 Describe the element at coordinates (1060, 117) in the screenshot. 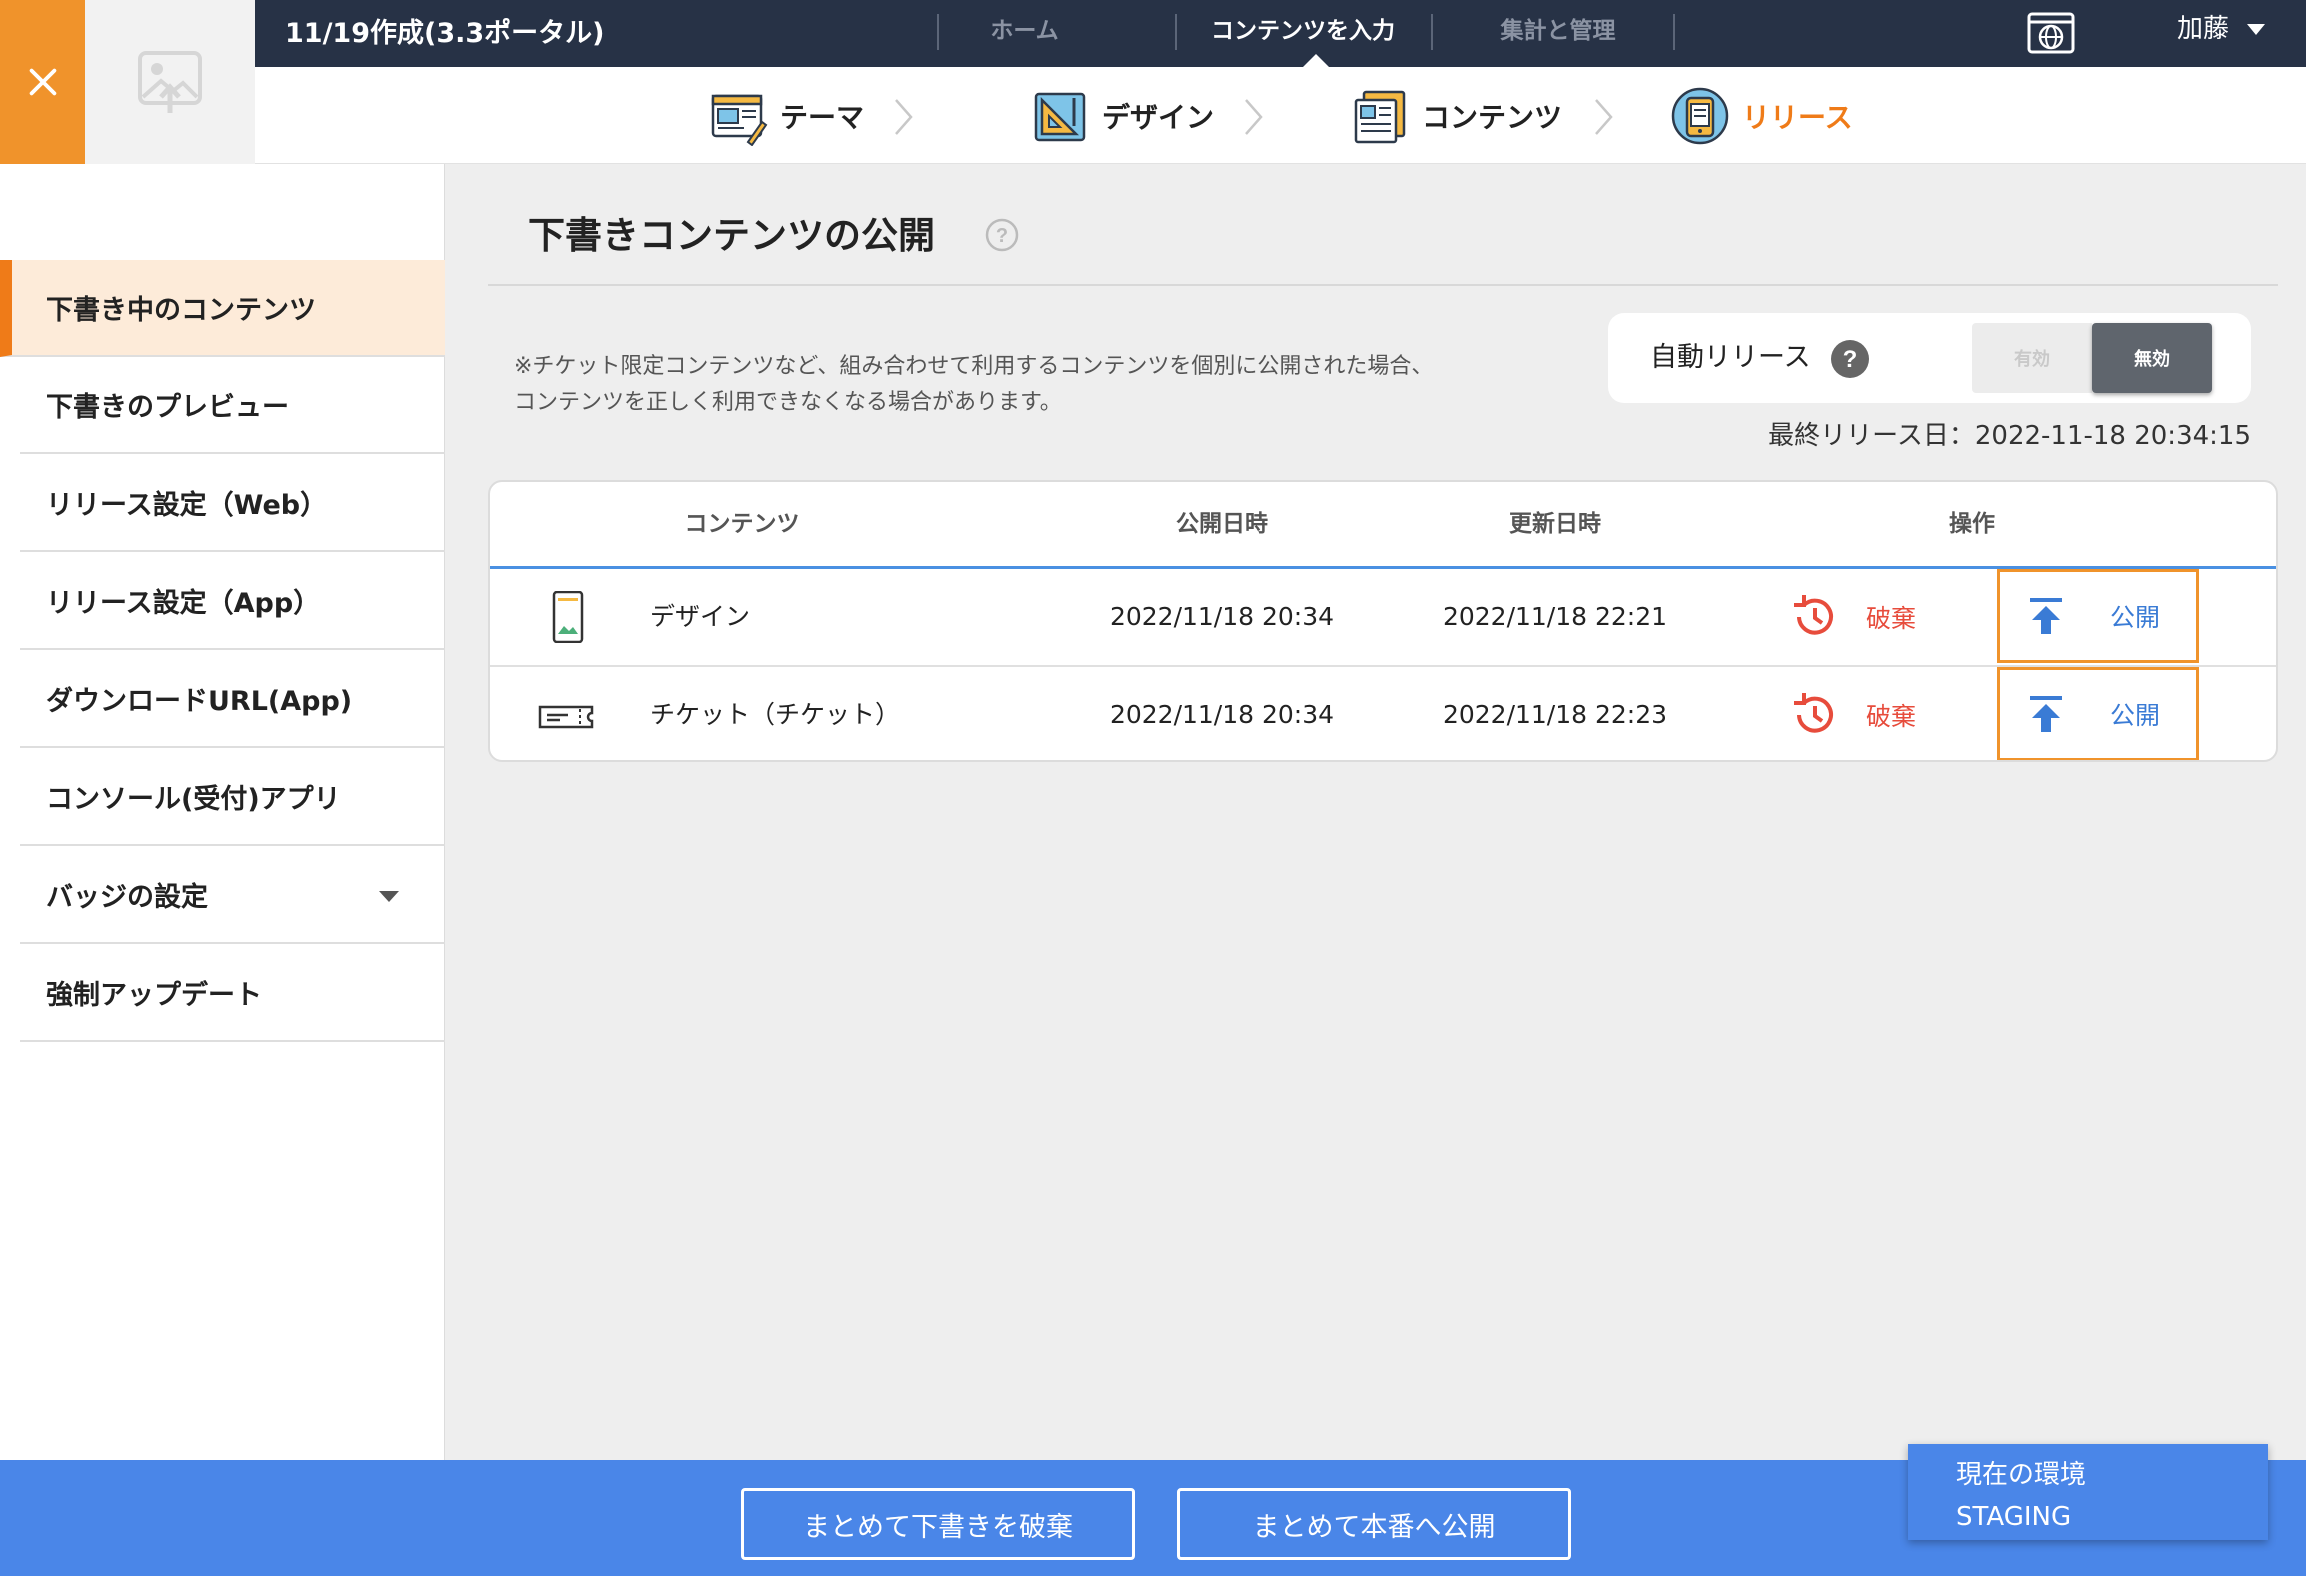

I see `design-icon` at that location.